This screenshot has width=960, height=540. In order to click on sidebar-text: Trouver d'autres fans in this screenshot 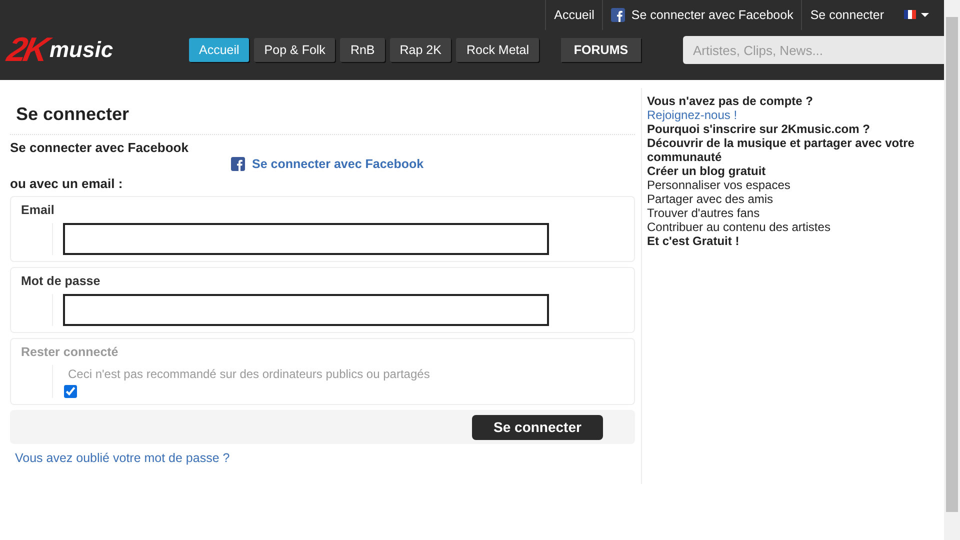, I will do `click(704, 213)`.